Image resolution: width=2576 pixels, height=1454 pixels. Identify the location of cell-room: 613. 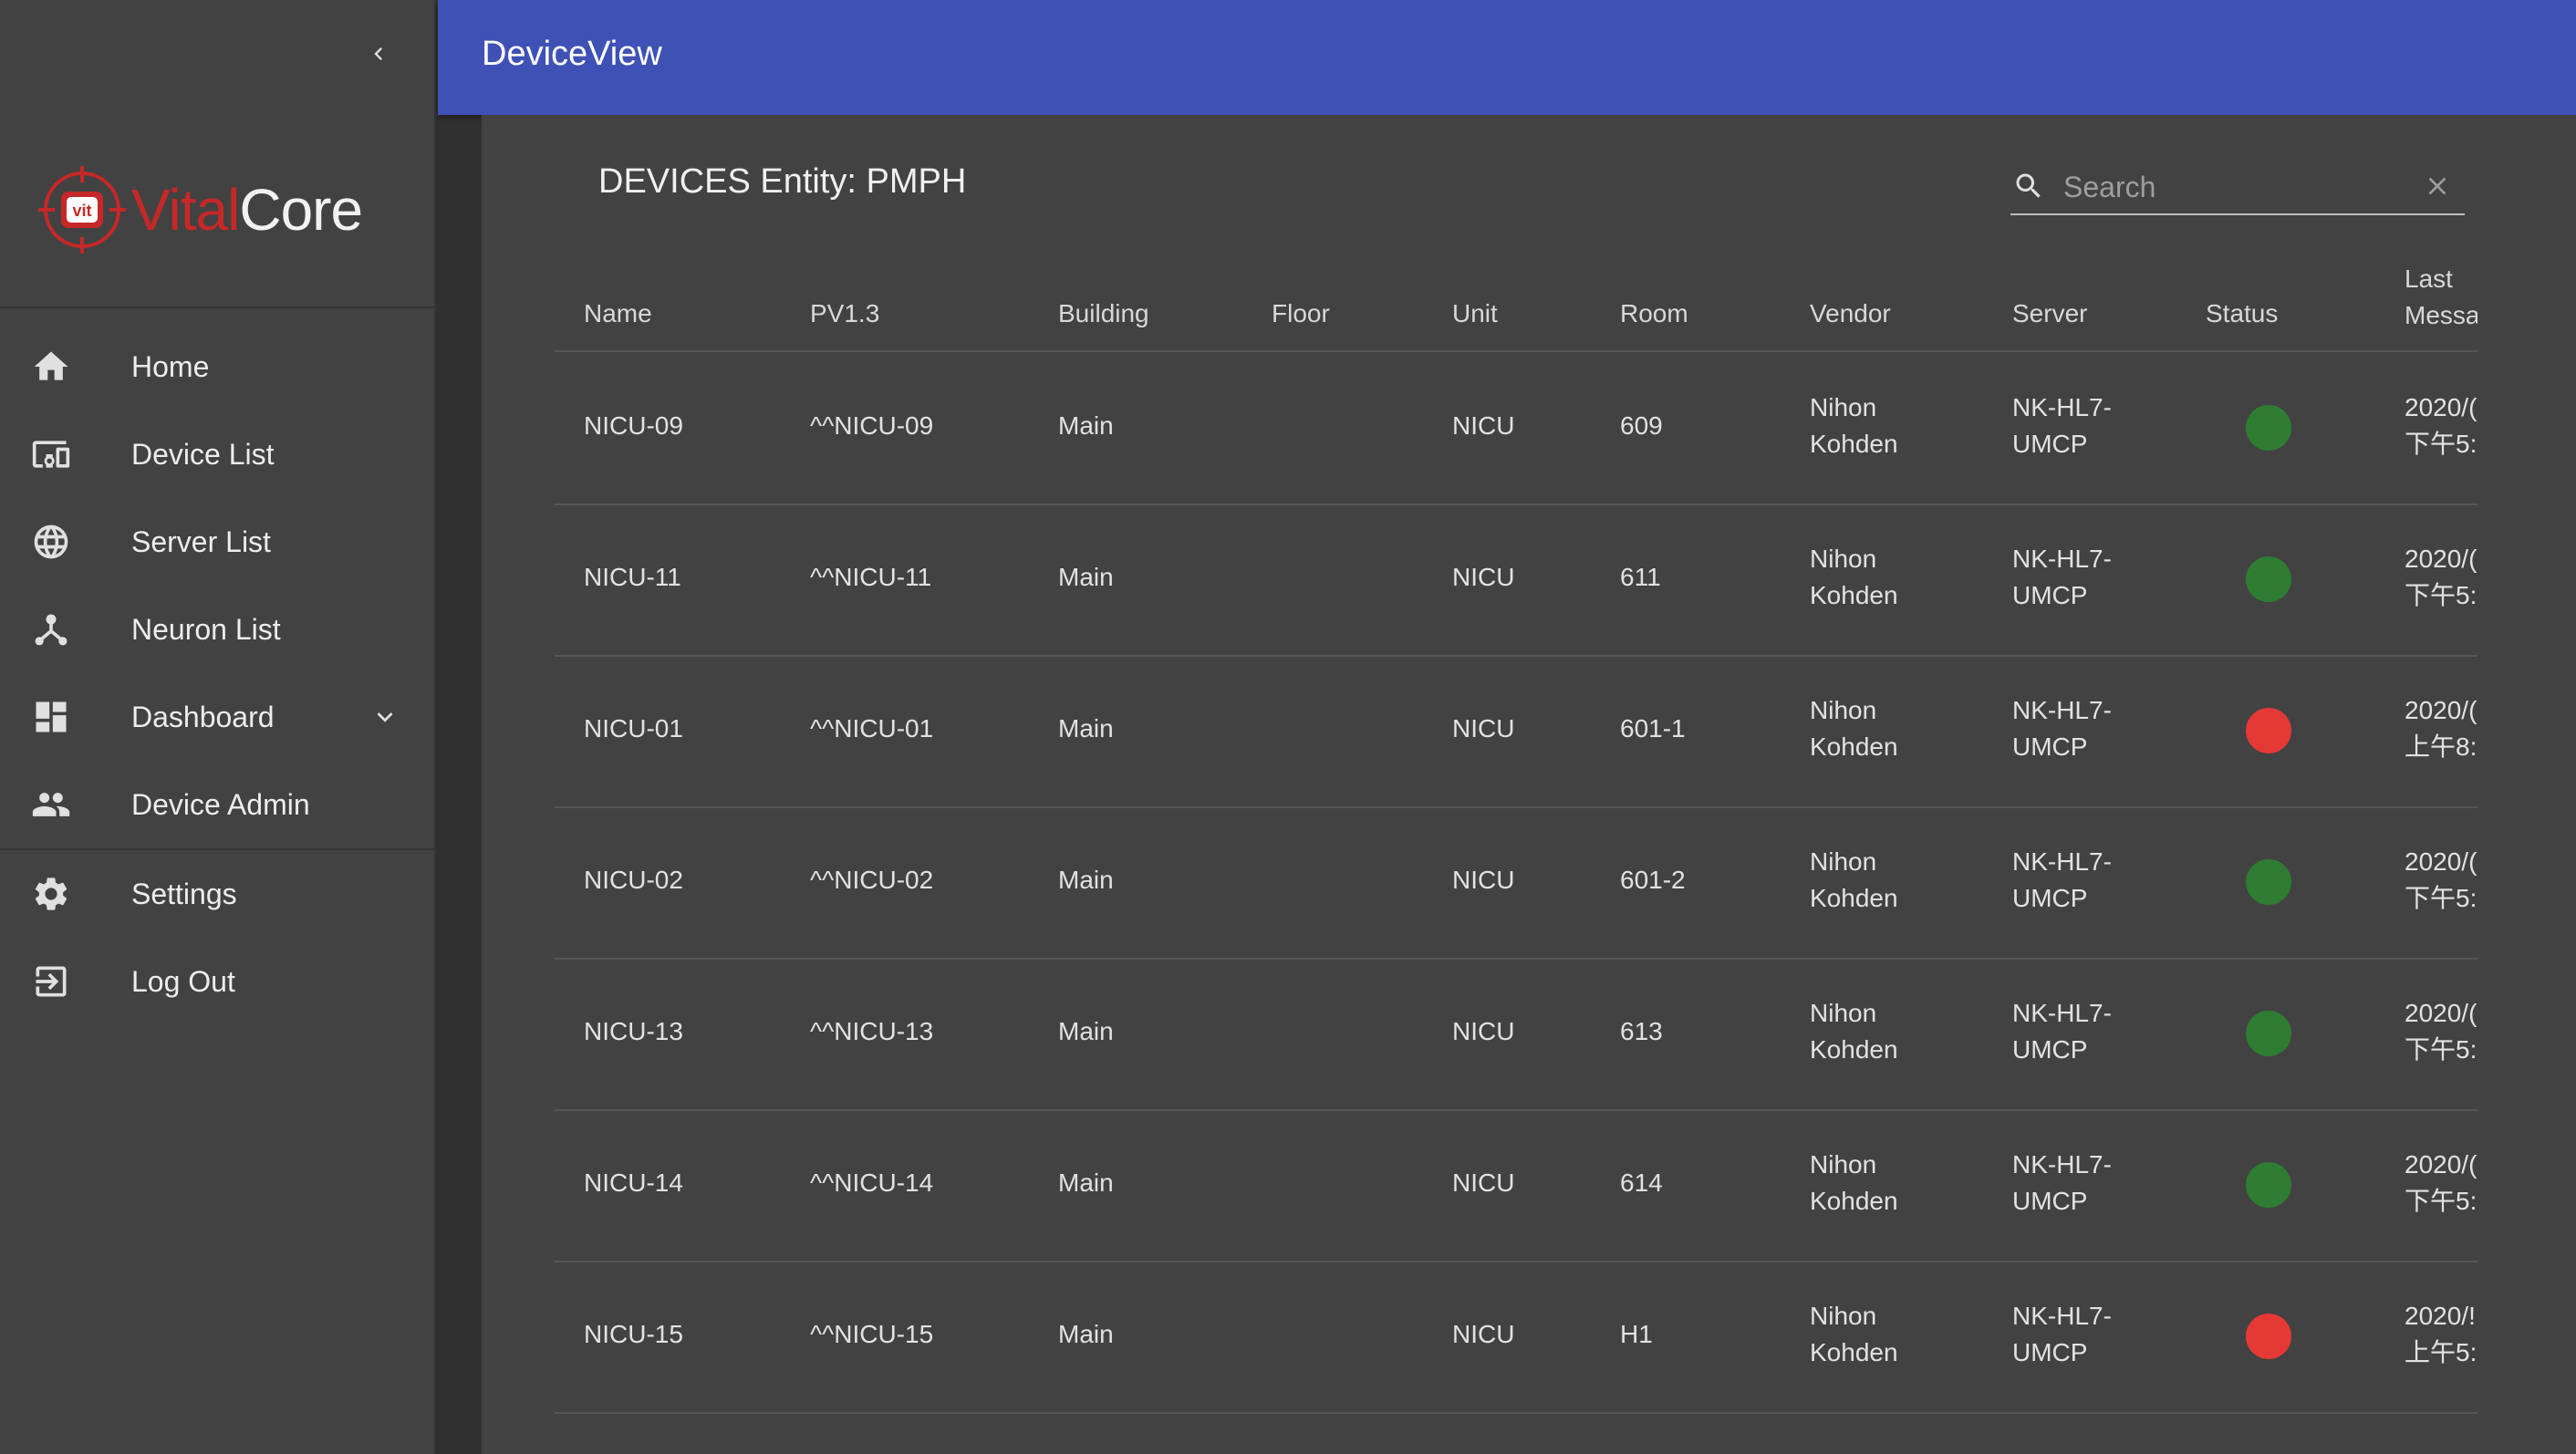
(1641, 1031).